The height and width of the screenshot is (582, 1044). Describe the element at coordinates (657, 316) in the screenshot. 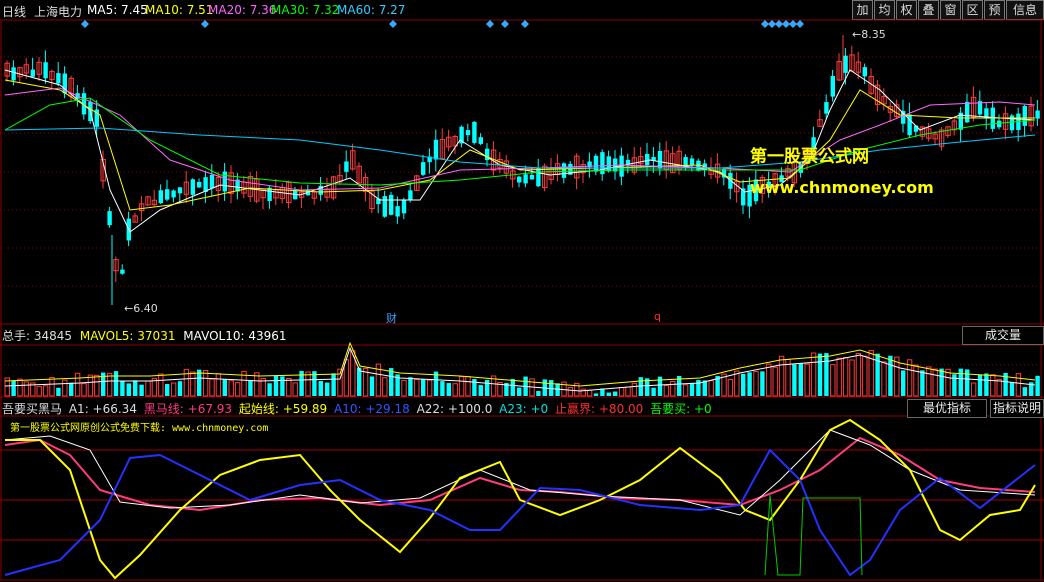

I see `event-q-marker: q` at that location.